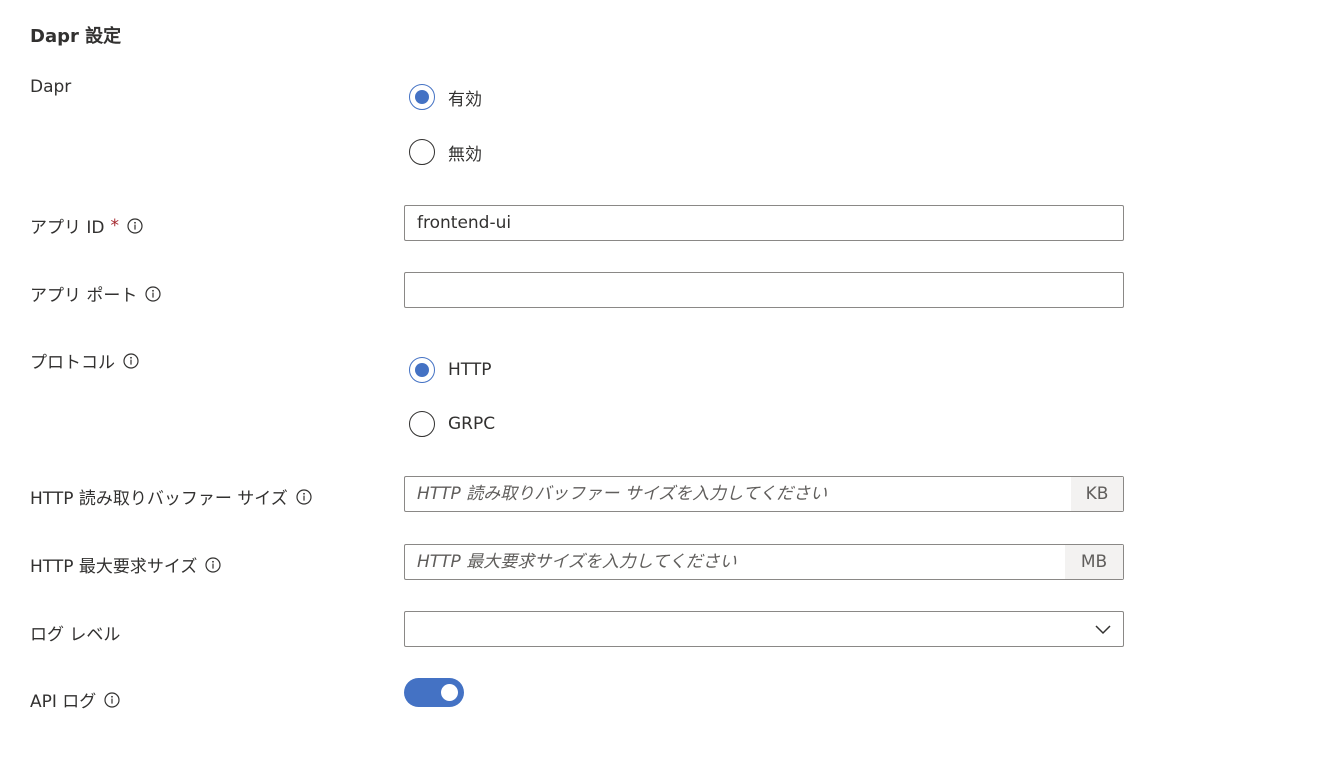 This screenshot has width=1344, height=763. Describe the element at coordinates (449, 692) in the screenshot. I see `toggle-knob` at that location.